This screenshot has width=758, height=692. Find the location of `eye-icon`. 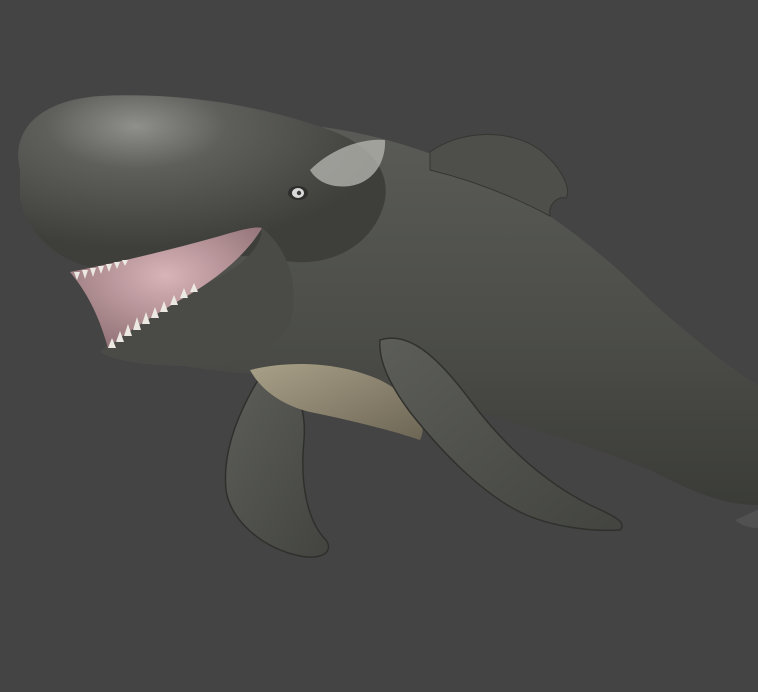

eye-icon is located at coordinates (298, 193).